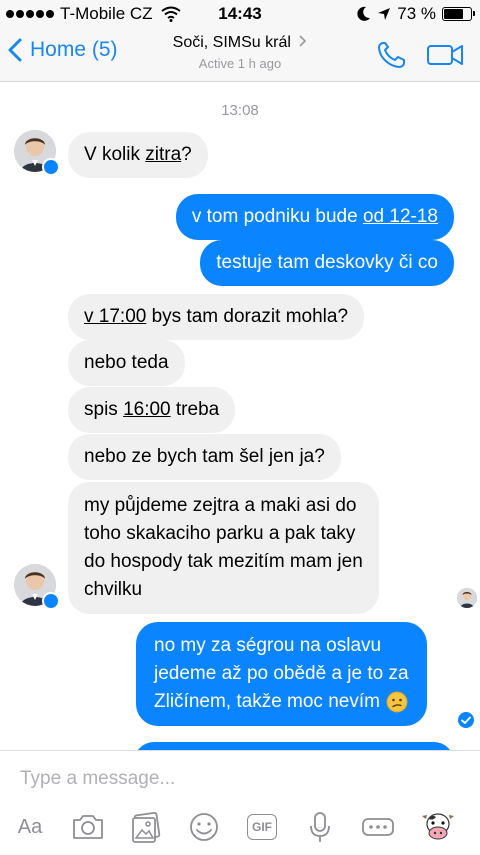 The height and width of the screenshot is (855, 480). What do you see at coordinates (113, 589) in the screenshot?
I see `message-line: chvilku` at bounding box center [113, 589].